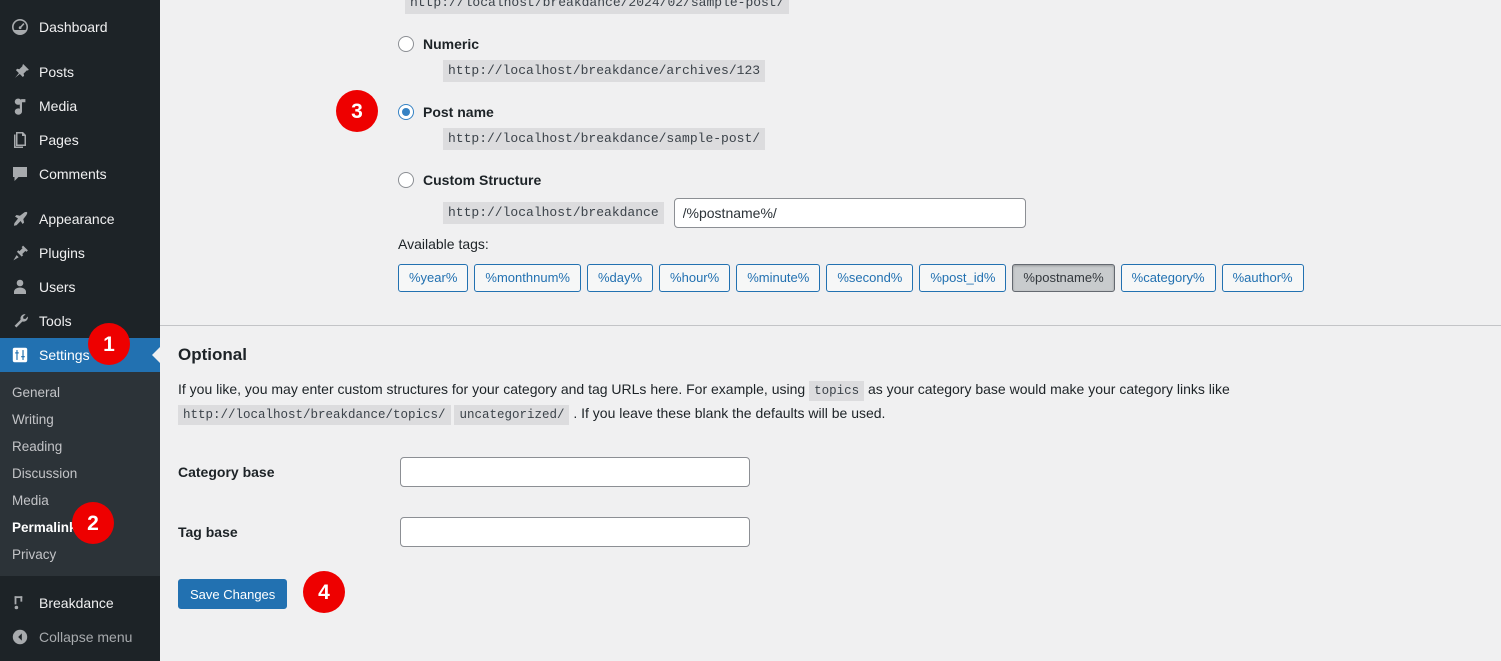 The height and width of the screenshot is (661, 1501). I want to click on post-name-radio-label: Post name, so click(581, 112).